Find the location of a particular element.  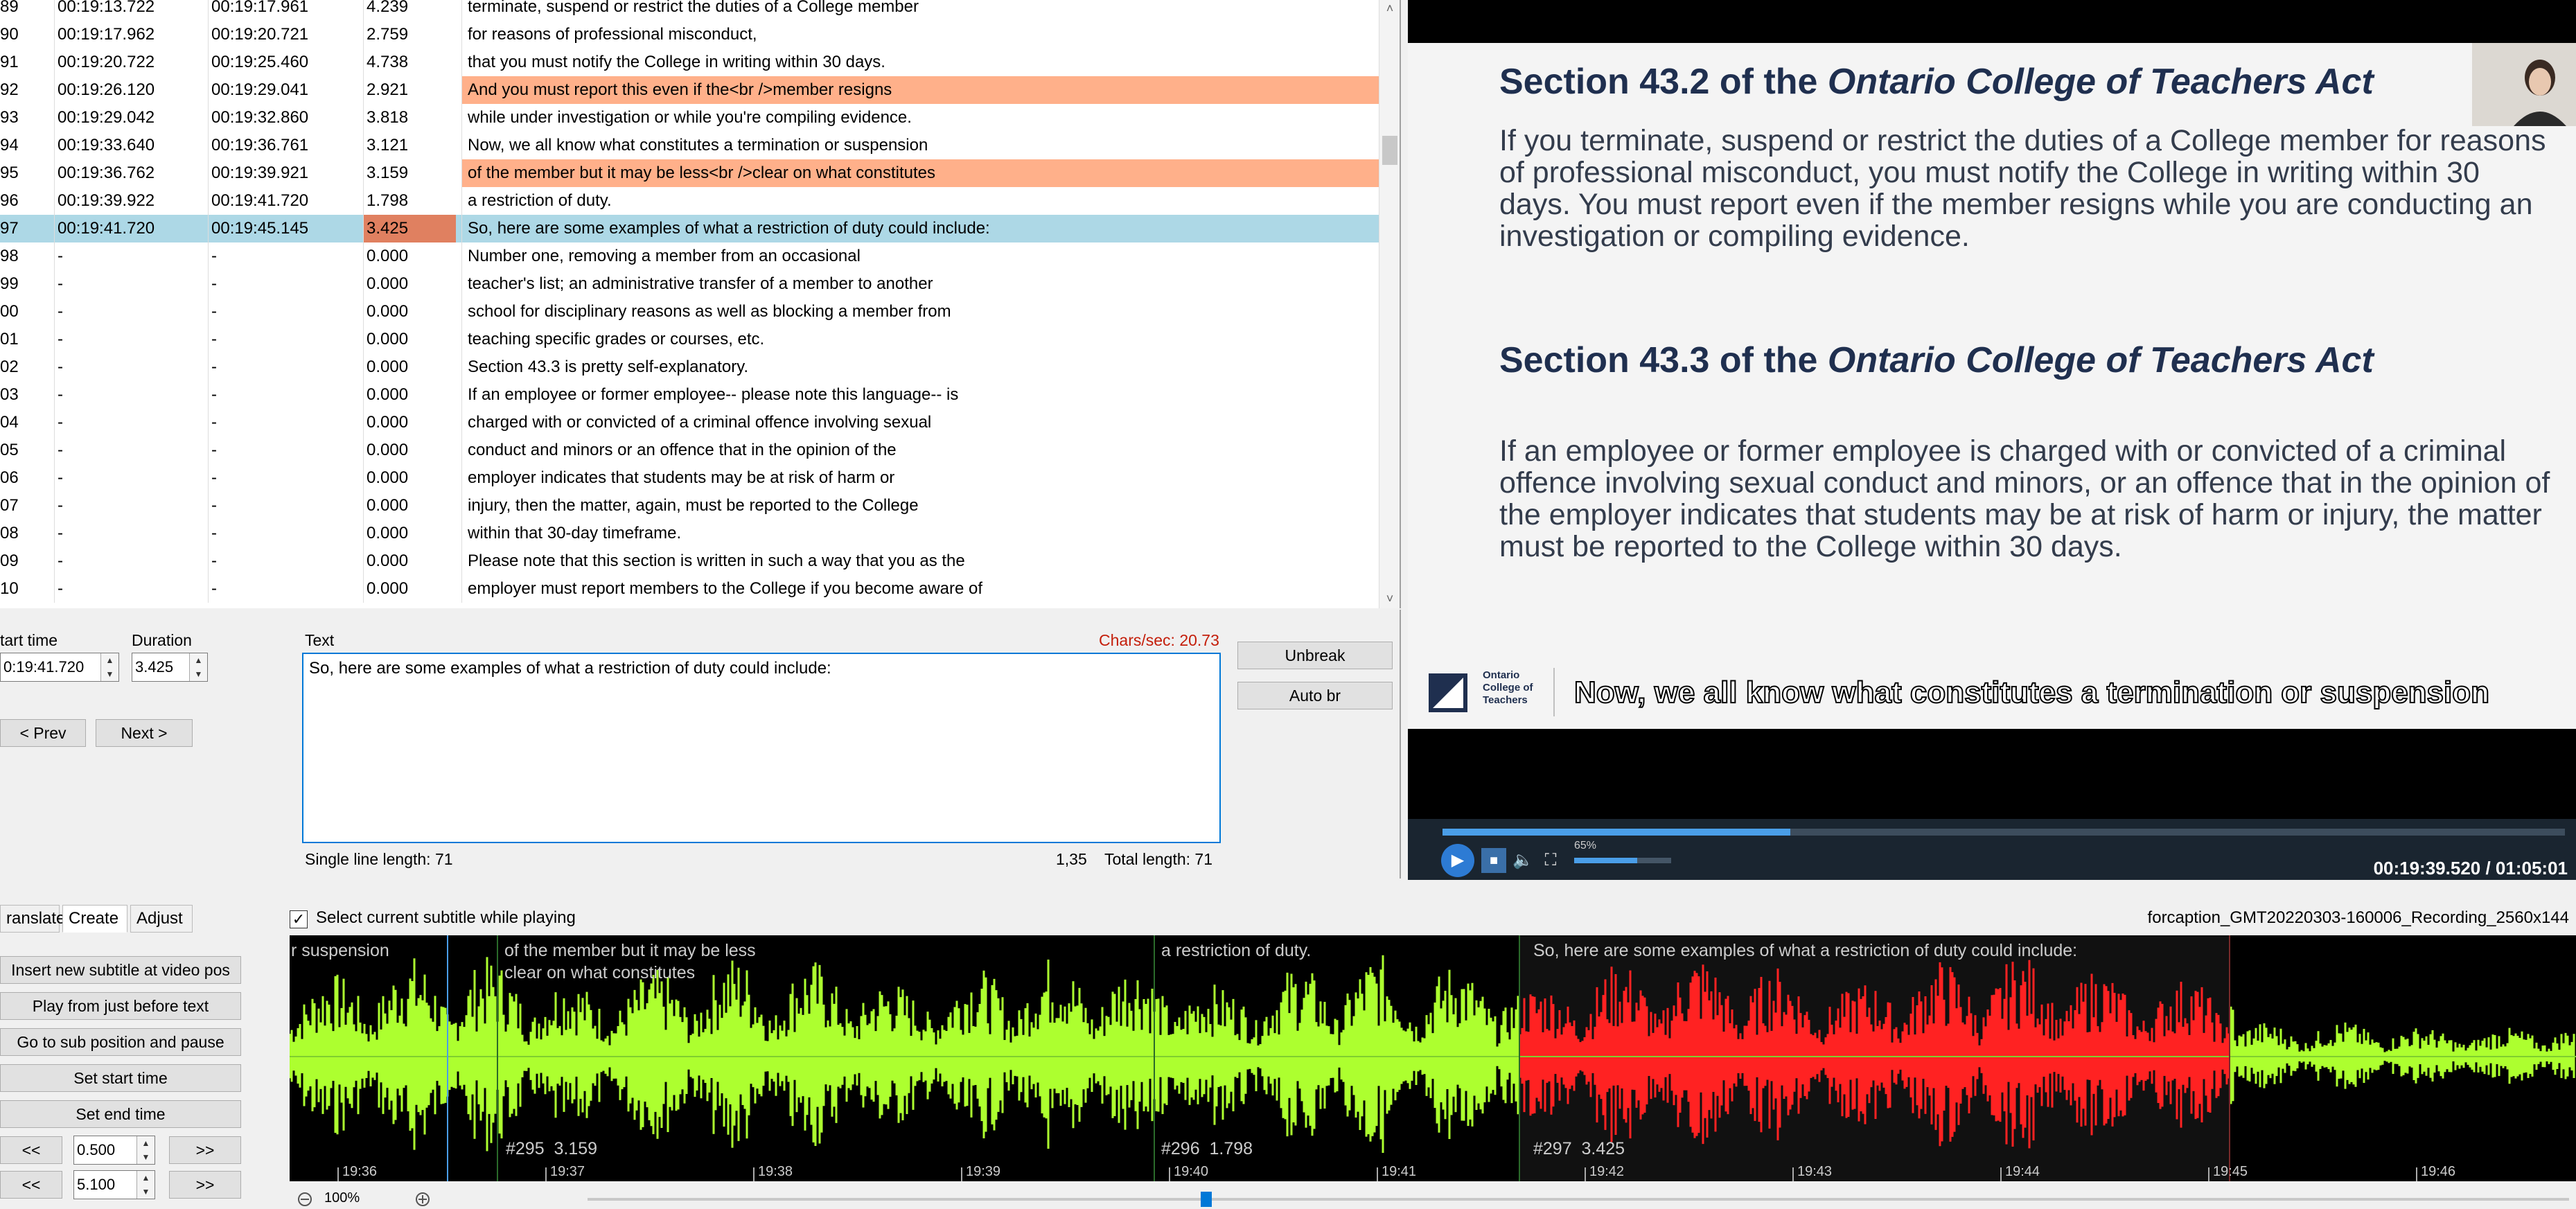

step-forward-large-button: >> is located at coordinates (205, 1185).